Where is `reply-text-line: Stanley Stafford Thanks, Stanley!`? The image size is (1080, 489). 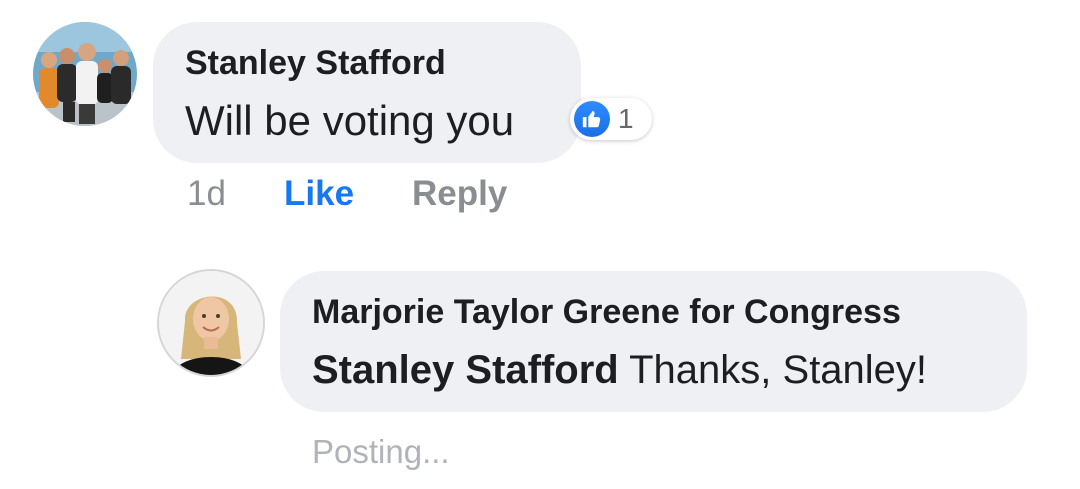 reply-text-line: Stanley Stafford Thanks, Stanley! is located at coordinates (619, 370).